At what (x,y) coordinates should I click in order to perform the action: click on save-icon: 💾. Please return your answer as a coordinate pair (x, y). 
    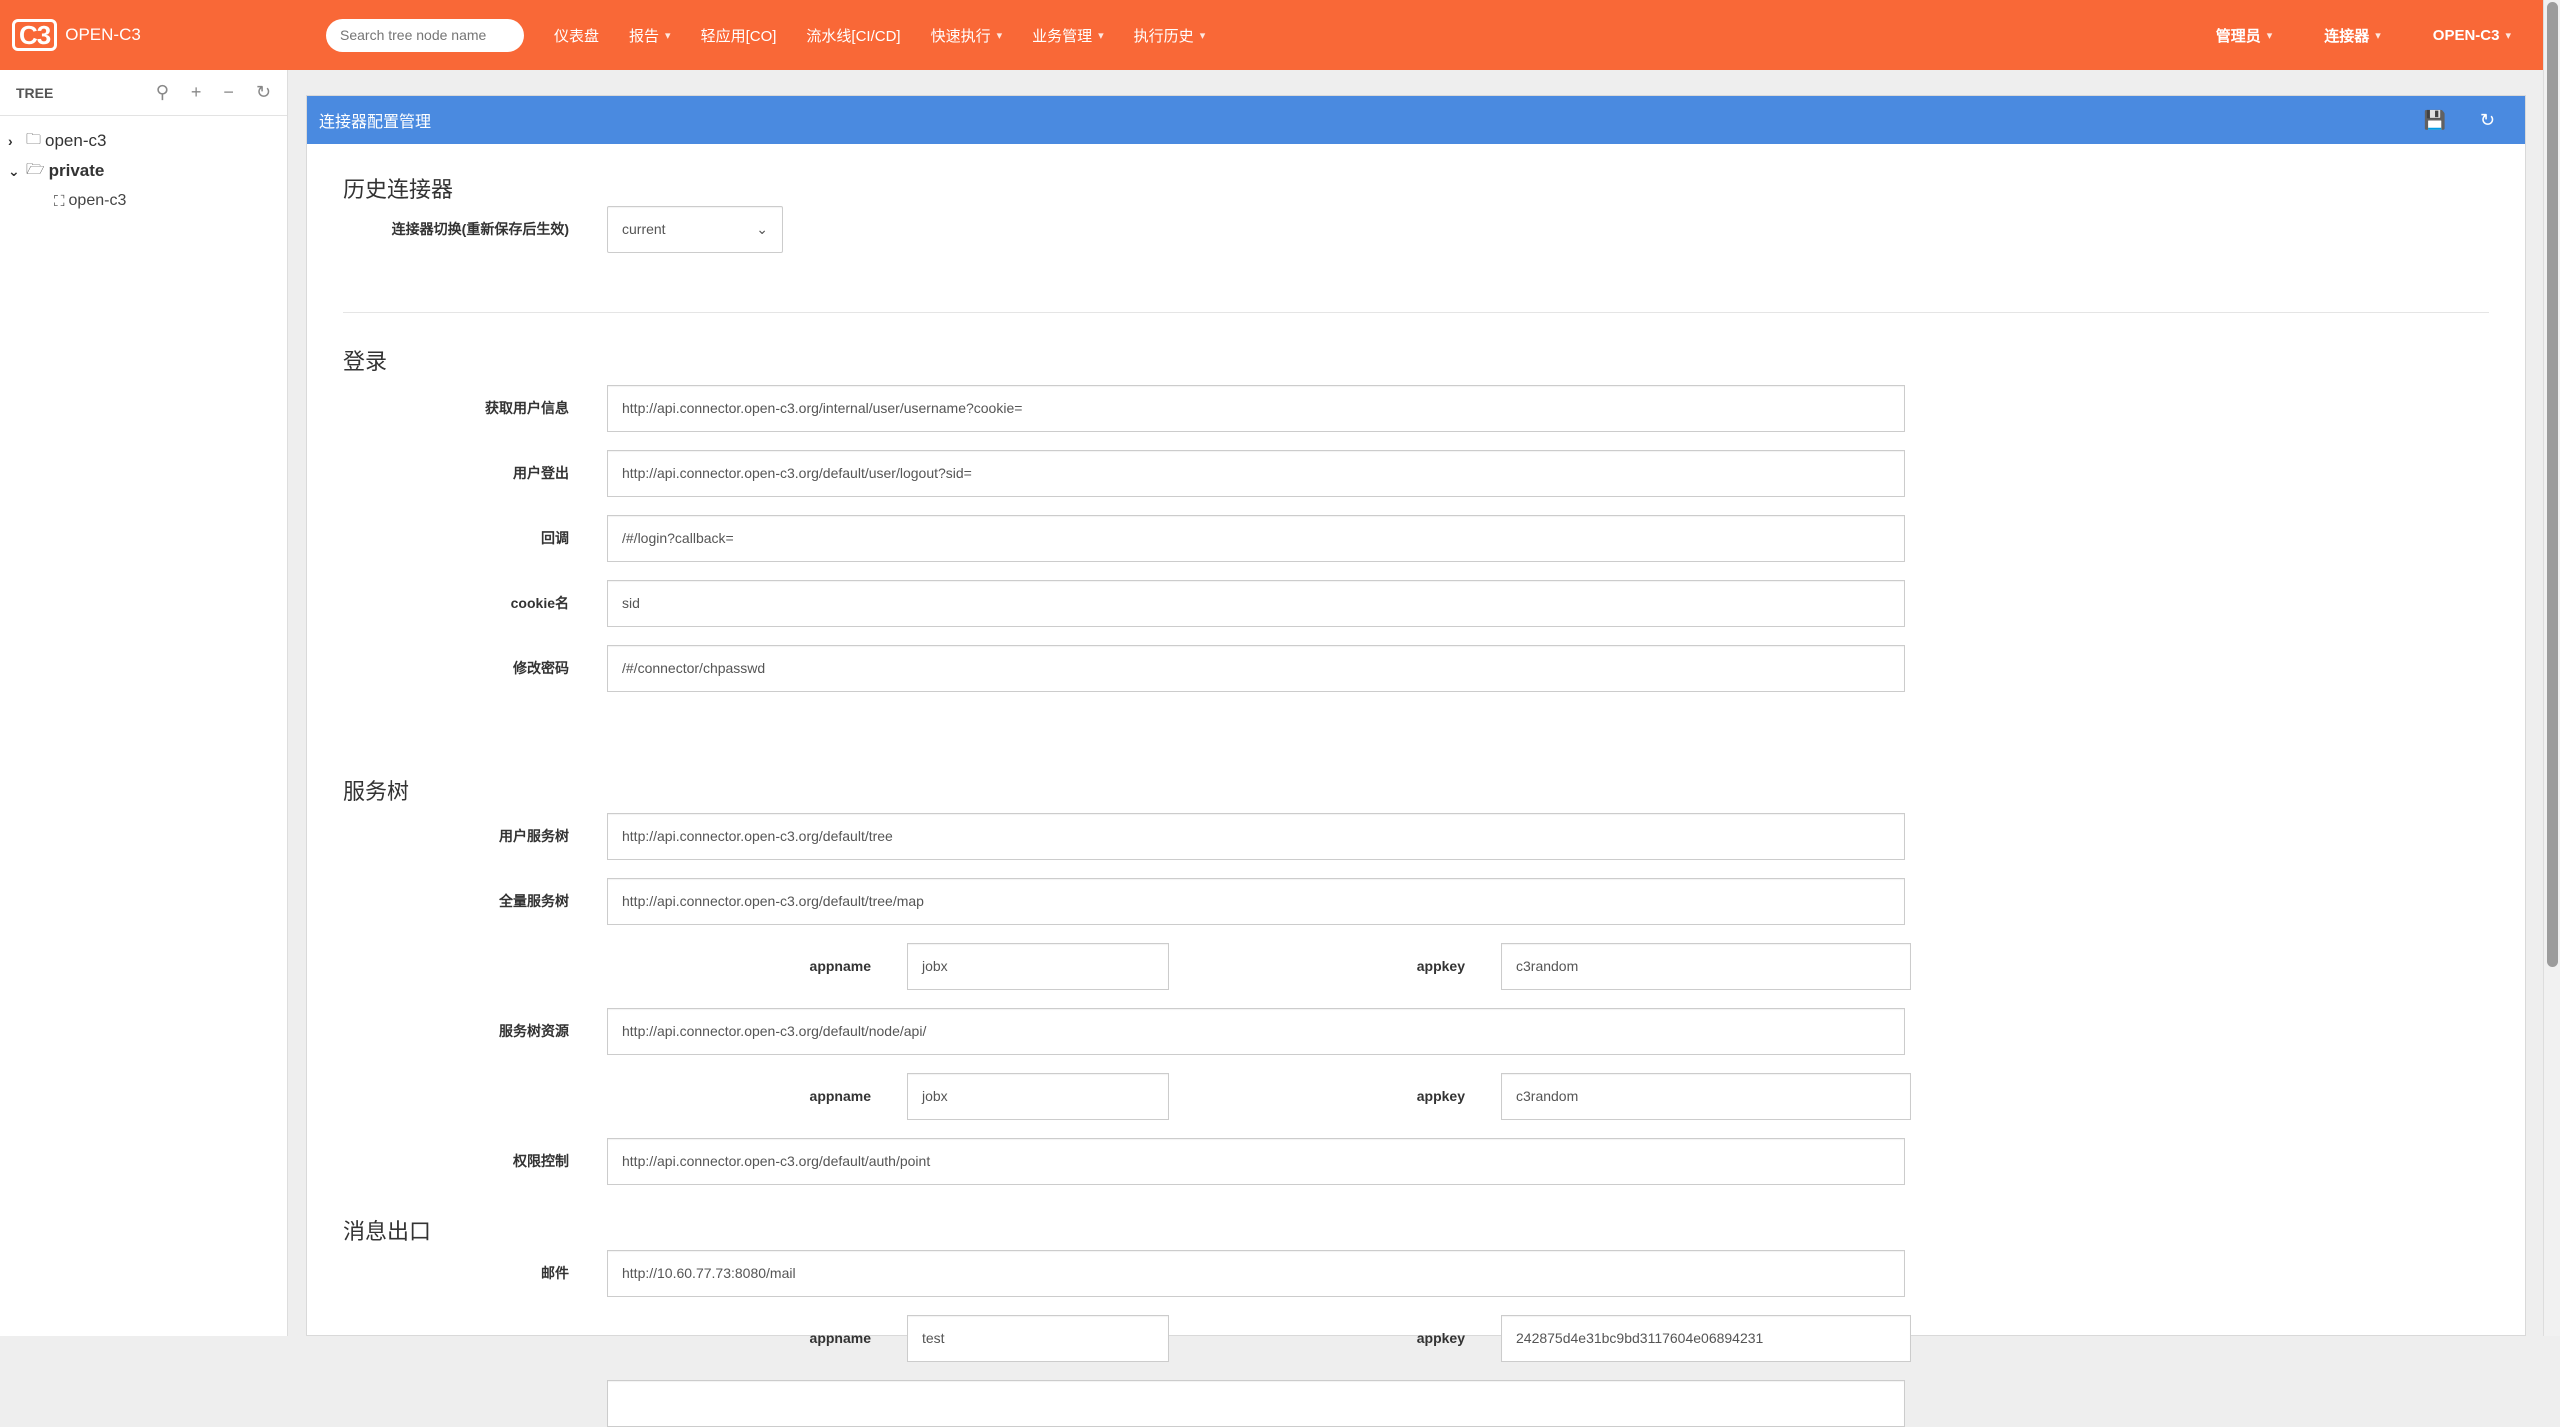
    Looking at the image, I should click on (2434, 120).